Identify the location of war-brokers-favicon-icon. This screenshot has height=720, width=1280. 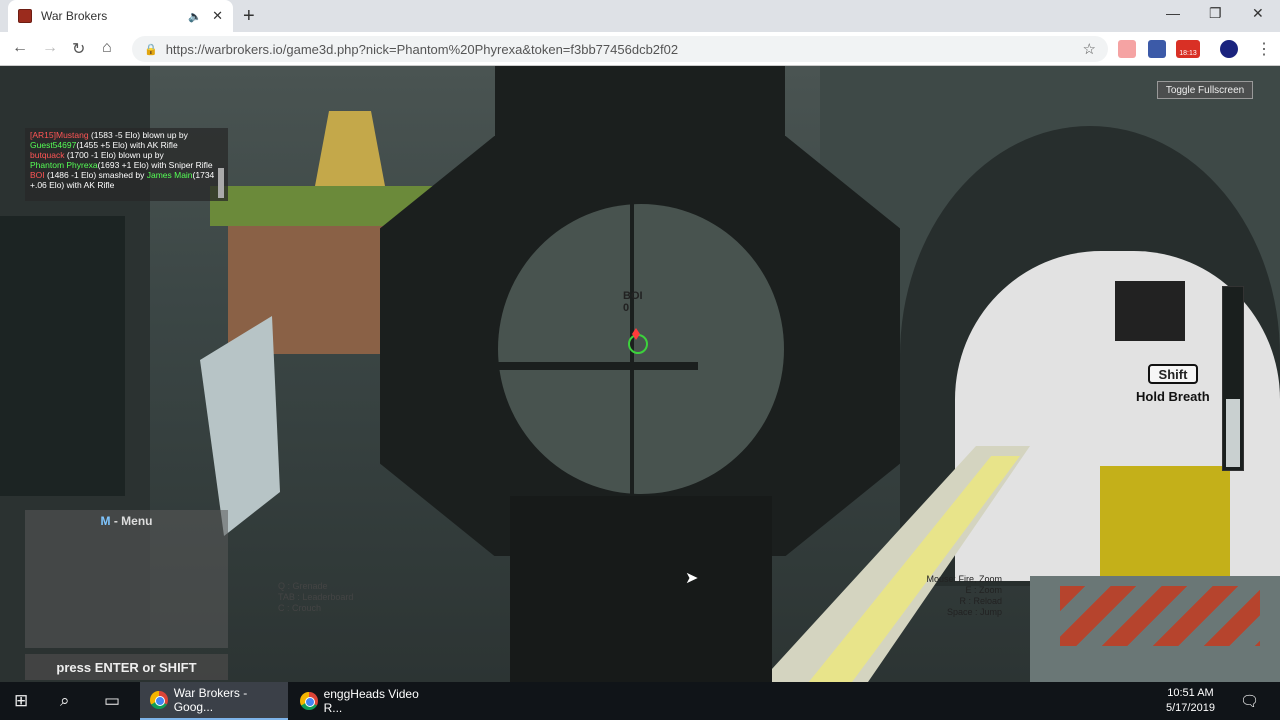
(25, 16).